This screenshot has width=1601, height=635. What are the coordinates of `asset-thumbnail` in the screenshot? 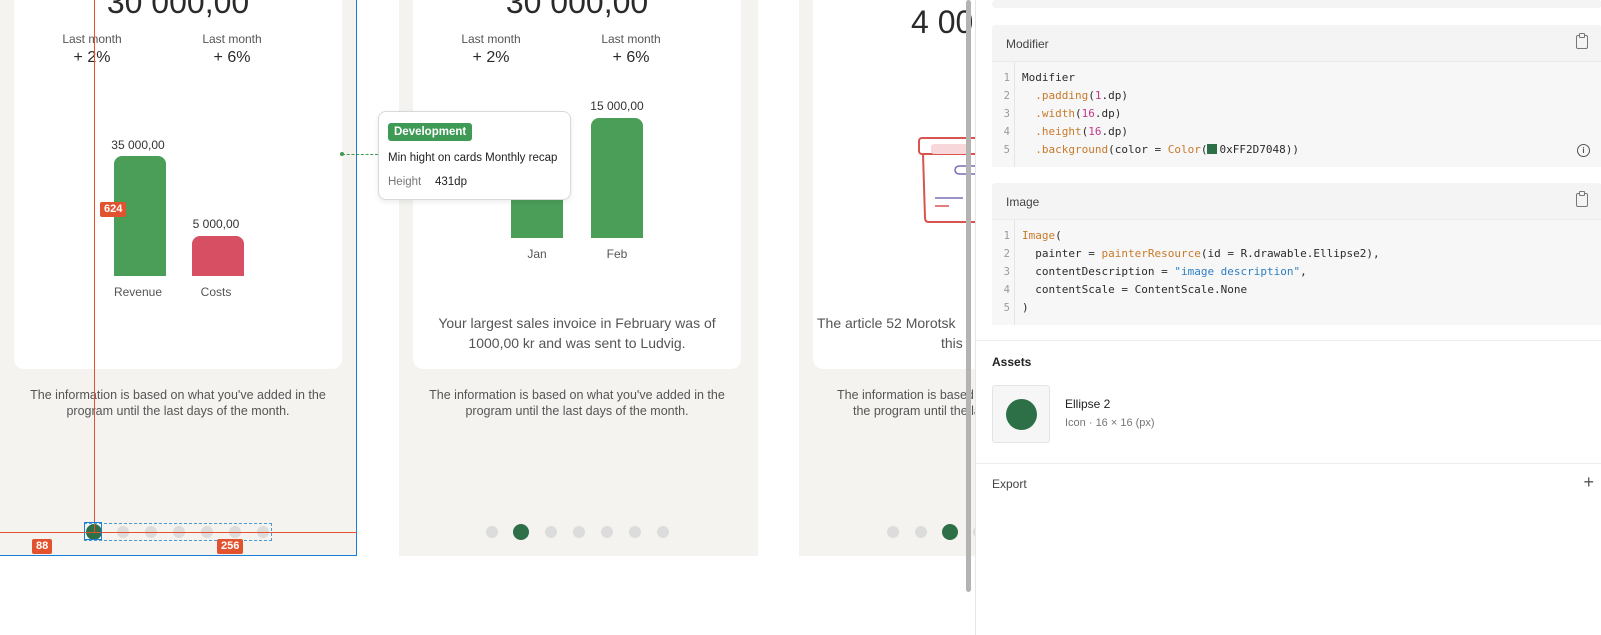 It's located at (1021, 414).